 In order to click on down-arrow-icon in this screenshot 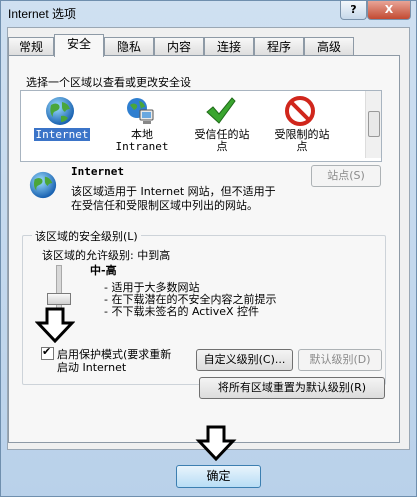, I will do `click(55, 325)`.